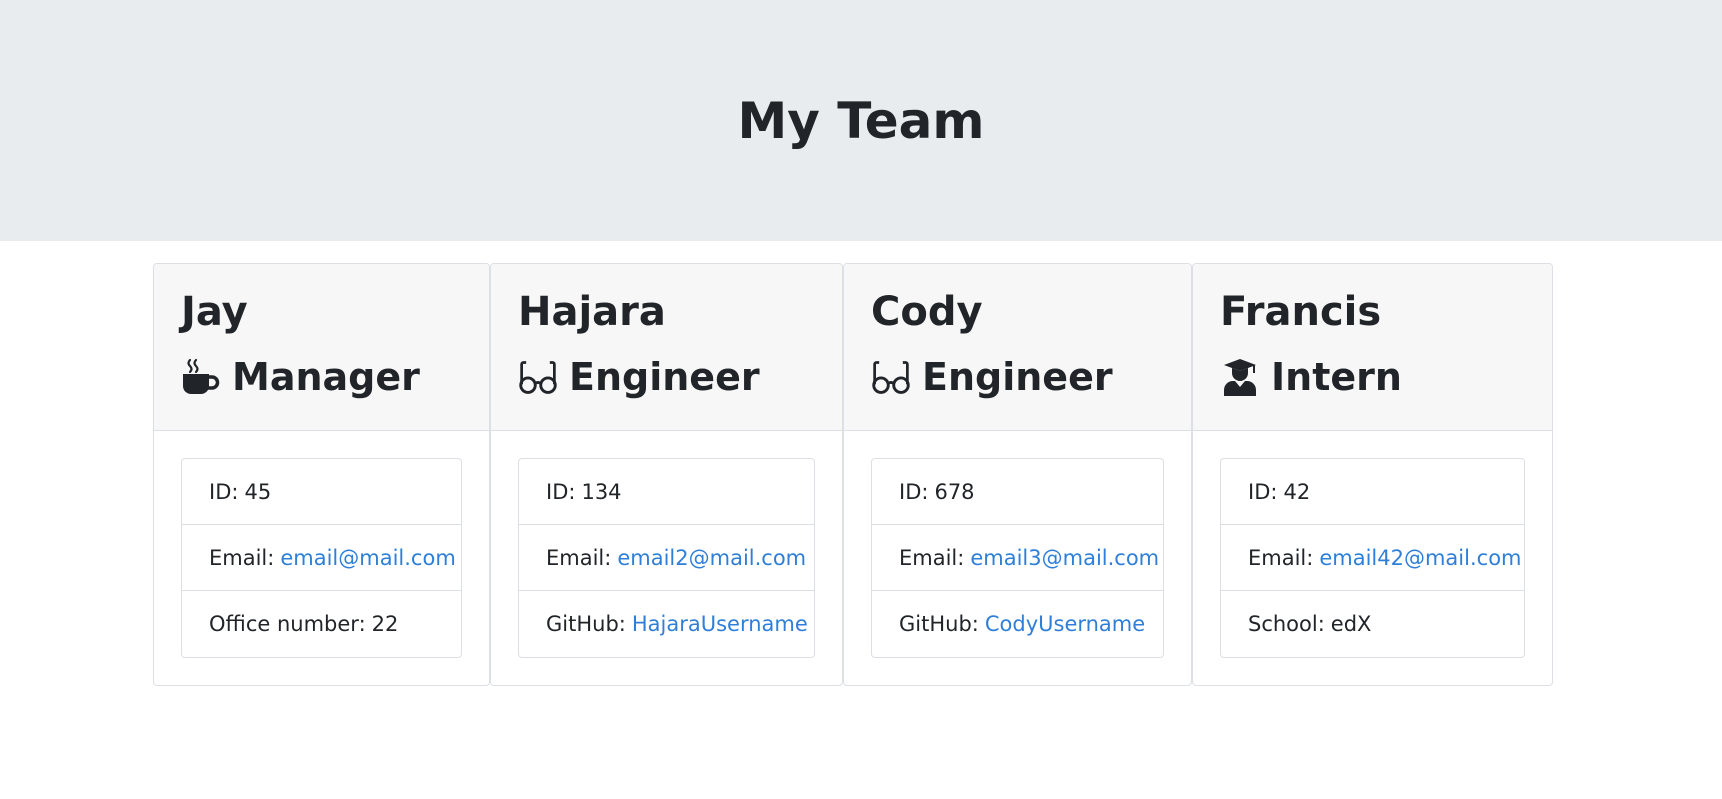 Image resolution: width=1722 pixels, height=799 pixels. I want to click on coffee-mug-icon, so click(201, 377).